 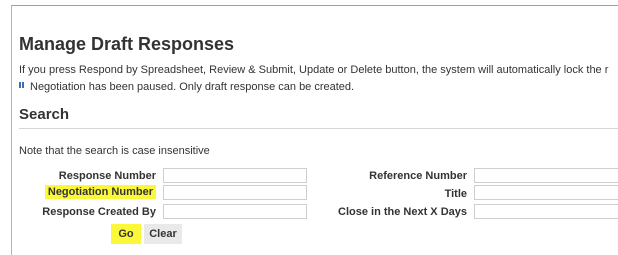 What do you see at coordinates (418, 176) in the screenshot?
I see `reference-number-label: Reference Number` at bounding box center [418, 176].